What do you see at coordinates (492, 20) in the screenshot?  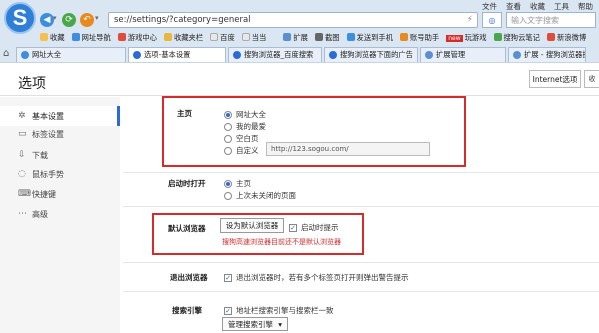 I see `security-icon: ◎` at bounding box center [492, 20].